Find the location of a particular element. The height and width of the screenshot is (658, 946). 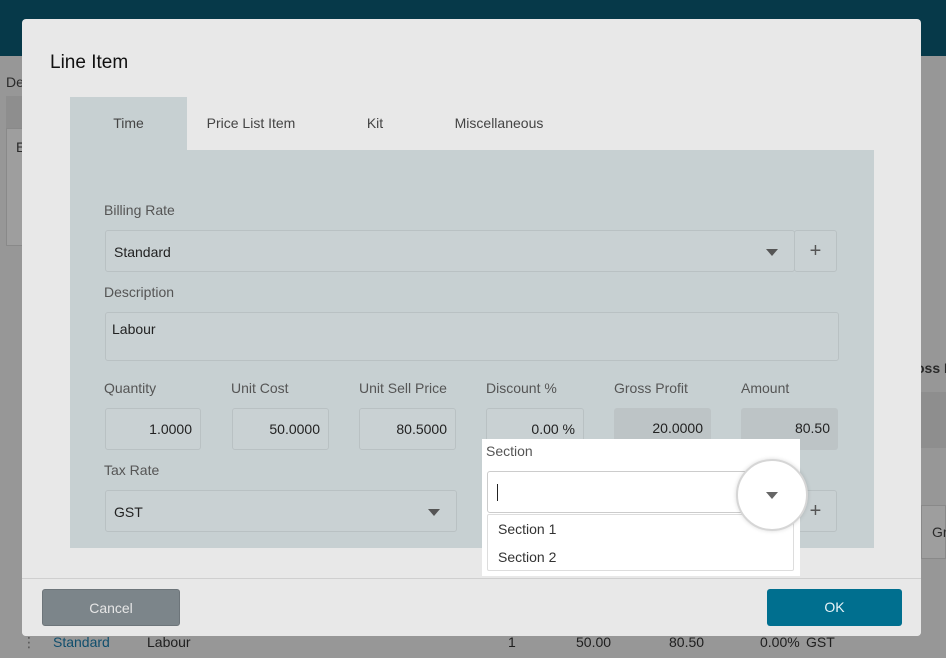

tab-price-list-item: Price List Item is located at coordinates (251, 123).